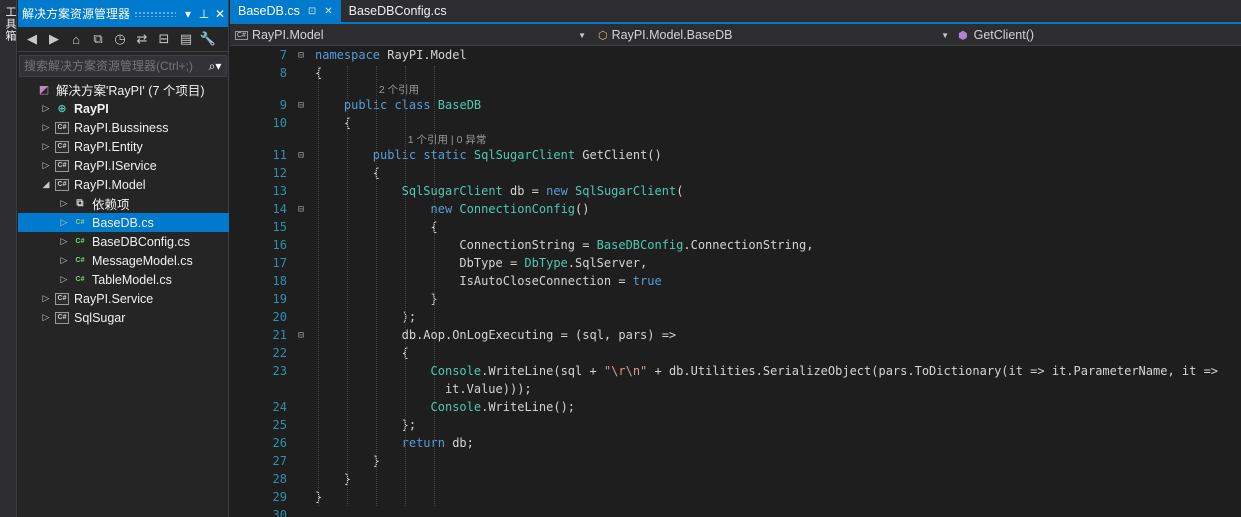 This screenshot has height=517, width=1241. What do you see at coordinates (241, 35) in the screenshot?
I see `csharp-project-icon: C#` at bounding box center [241, 35].